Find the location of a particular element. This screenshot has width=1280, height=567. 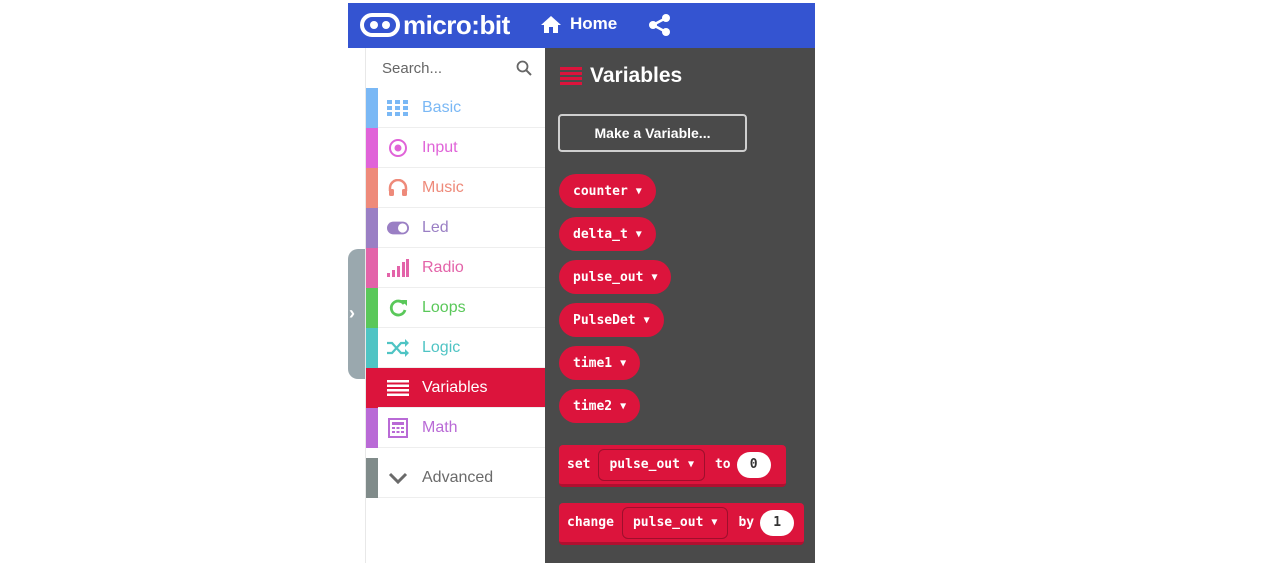

category-math: Math is located at coordinates (456, 428).